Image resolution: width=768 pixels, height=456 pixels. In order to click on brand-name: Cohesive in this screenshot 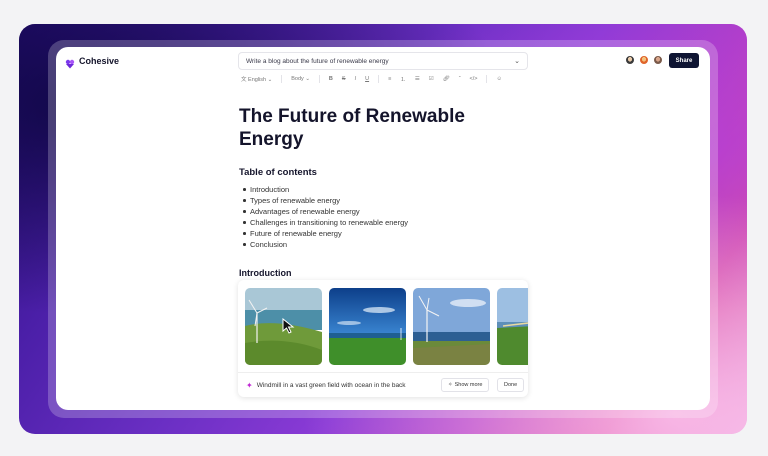, I will do `click(99, 61)`.